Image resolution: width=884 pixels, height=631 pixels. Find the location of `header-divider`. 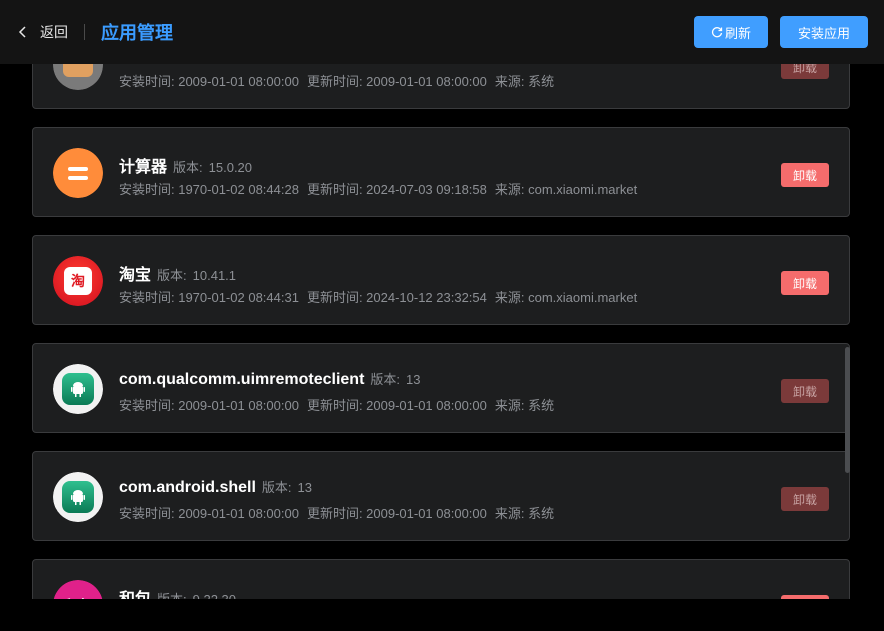

header-divider is located at coordinates (84, 32).